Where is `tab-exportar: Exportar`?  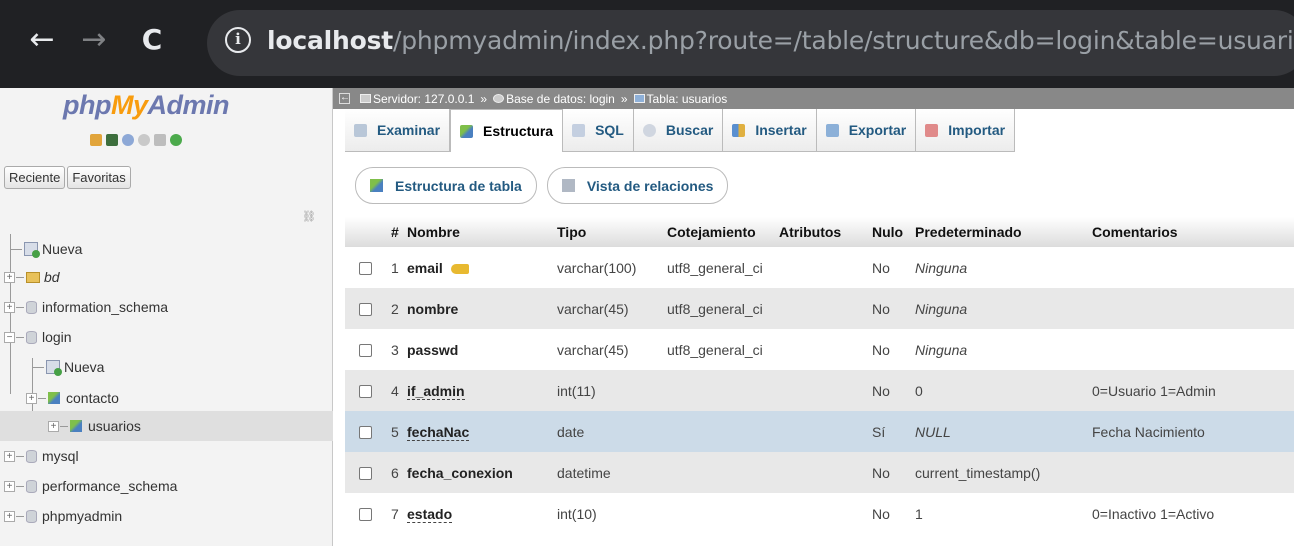 tab-exportar: Exportar is located at coordinates (866, 130).